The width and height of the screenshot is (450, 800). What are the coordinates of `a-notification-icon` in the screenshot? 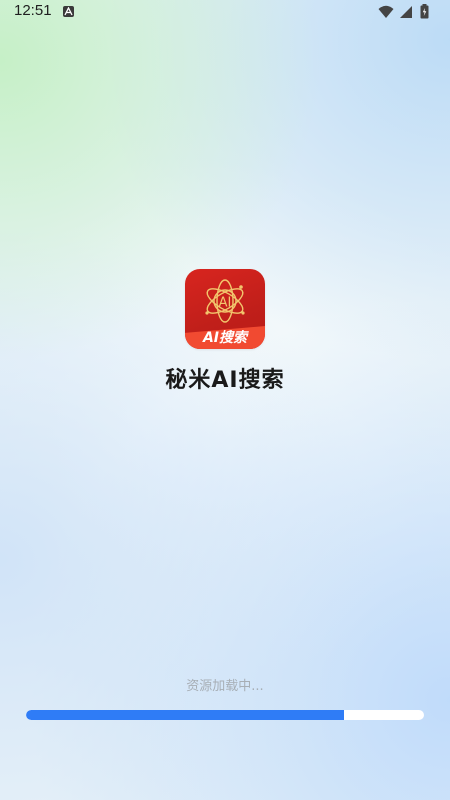 It's located at (68, 11).